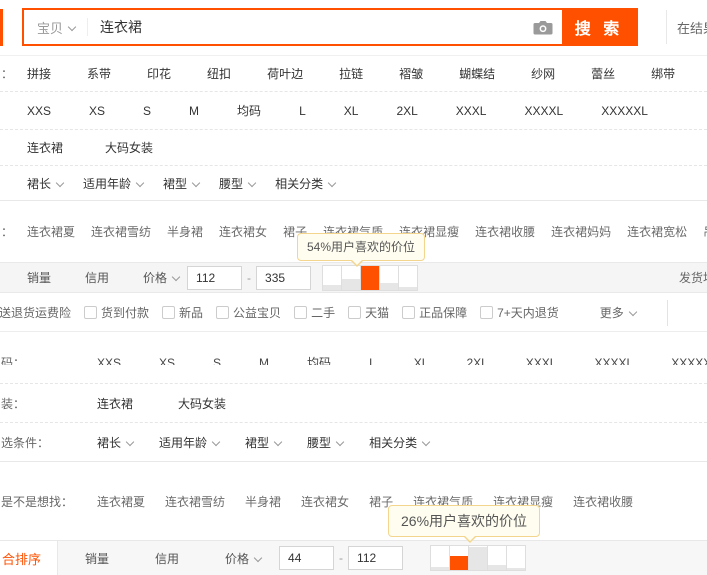  What do you see at coordinates (285, 73) in the screenshot?
I see `style-filter-item: 荷叶边` at bounding box center [285, 73].